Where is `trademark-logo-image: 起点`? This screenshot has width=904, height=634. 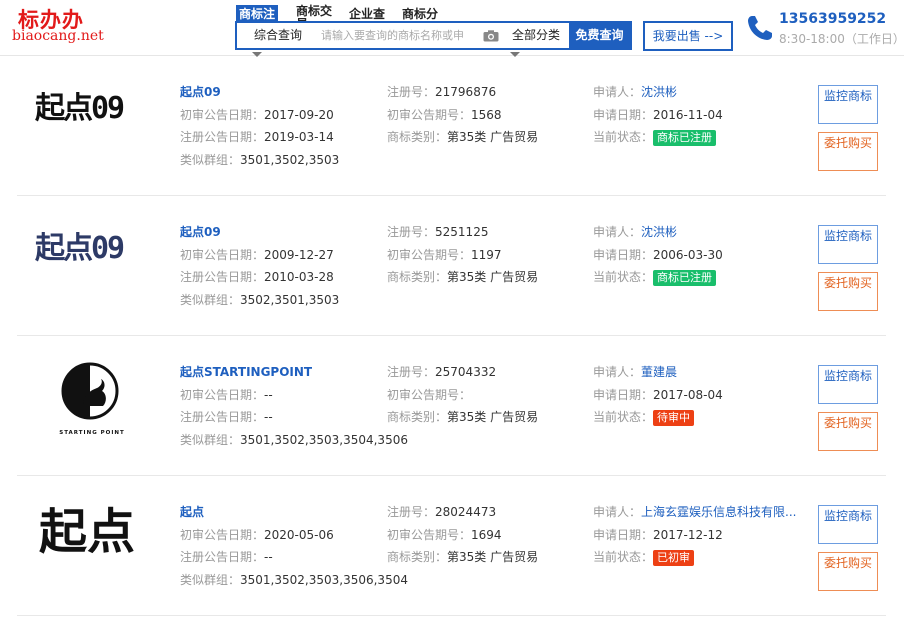
trademark-logo-image: 起点 is located at coordinates (87, 532).